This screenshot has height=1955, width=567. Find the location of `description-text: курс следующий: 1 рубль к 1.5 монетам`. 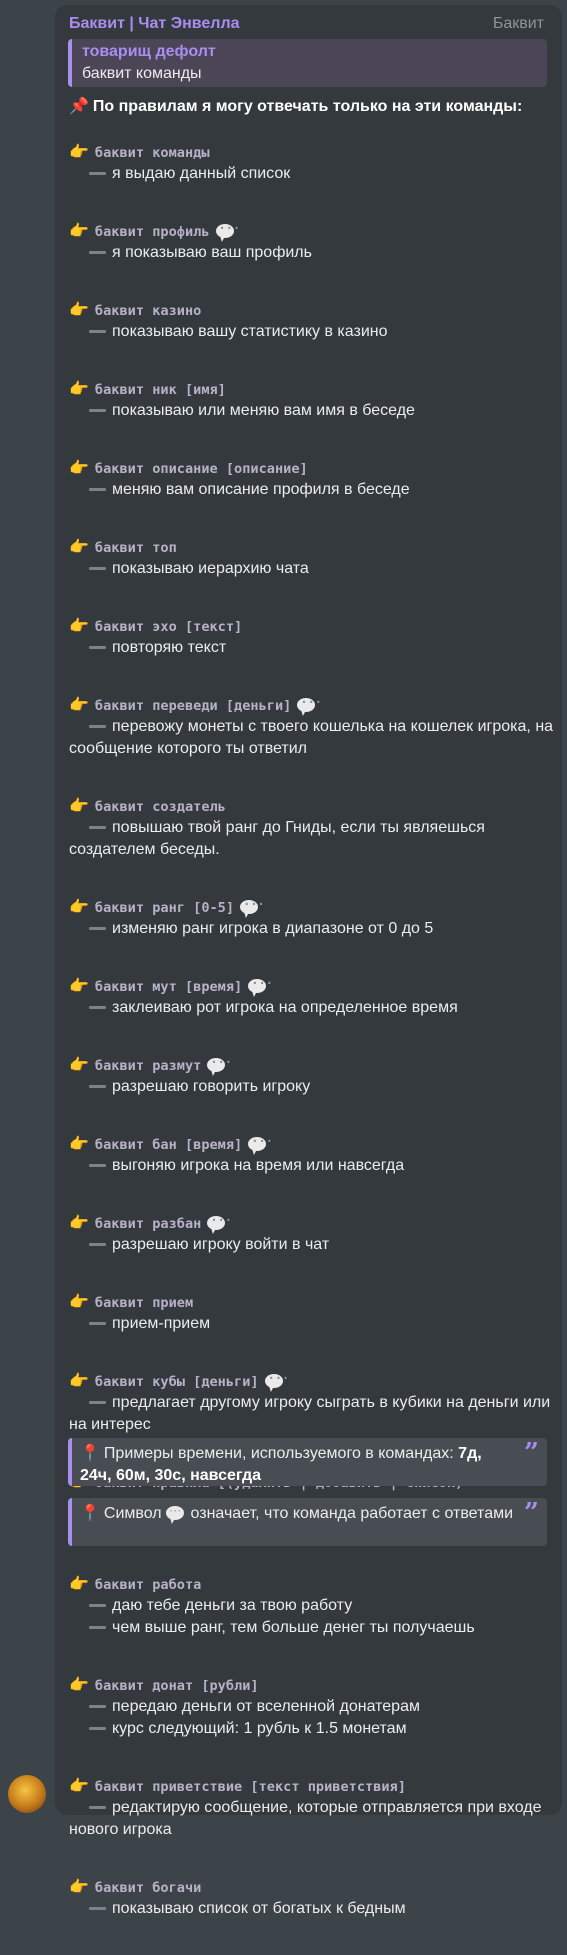

description-text: курс следующий: 1 рубль к 1.5 монетам is located at coordinates (259, 1728).